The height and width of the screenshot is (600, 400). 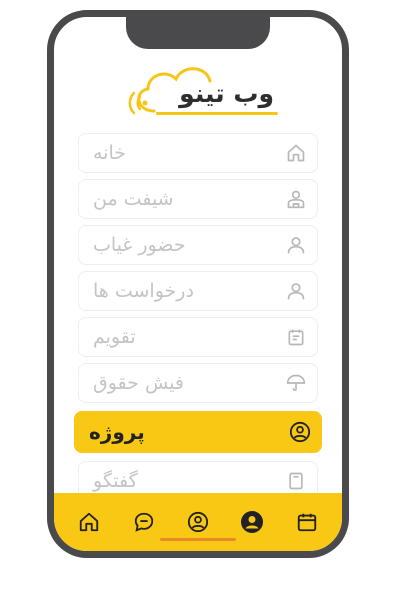 I want to click on bottom-navigation, so click(x=198, y=522).